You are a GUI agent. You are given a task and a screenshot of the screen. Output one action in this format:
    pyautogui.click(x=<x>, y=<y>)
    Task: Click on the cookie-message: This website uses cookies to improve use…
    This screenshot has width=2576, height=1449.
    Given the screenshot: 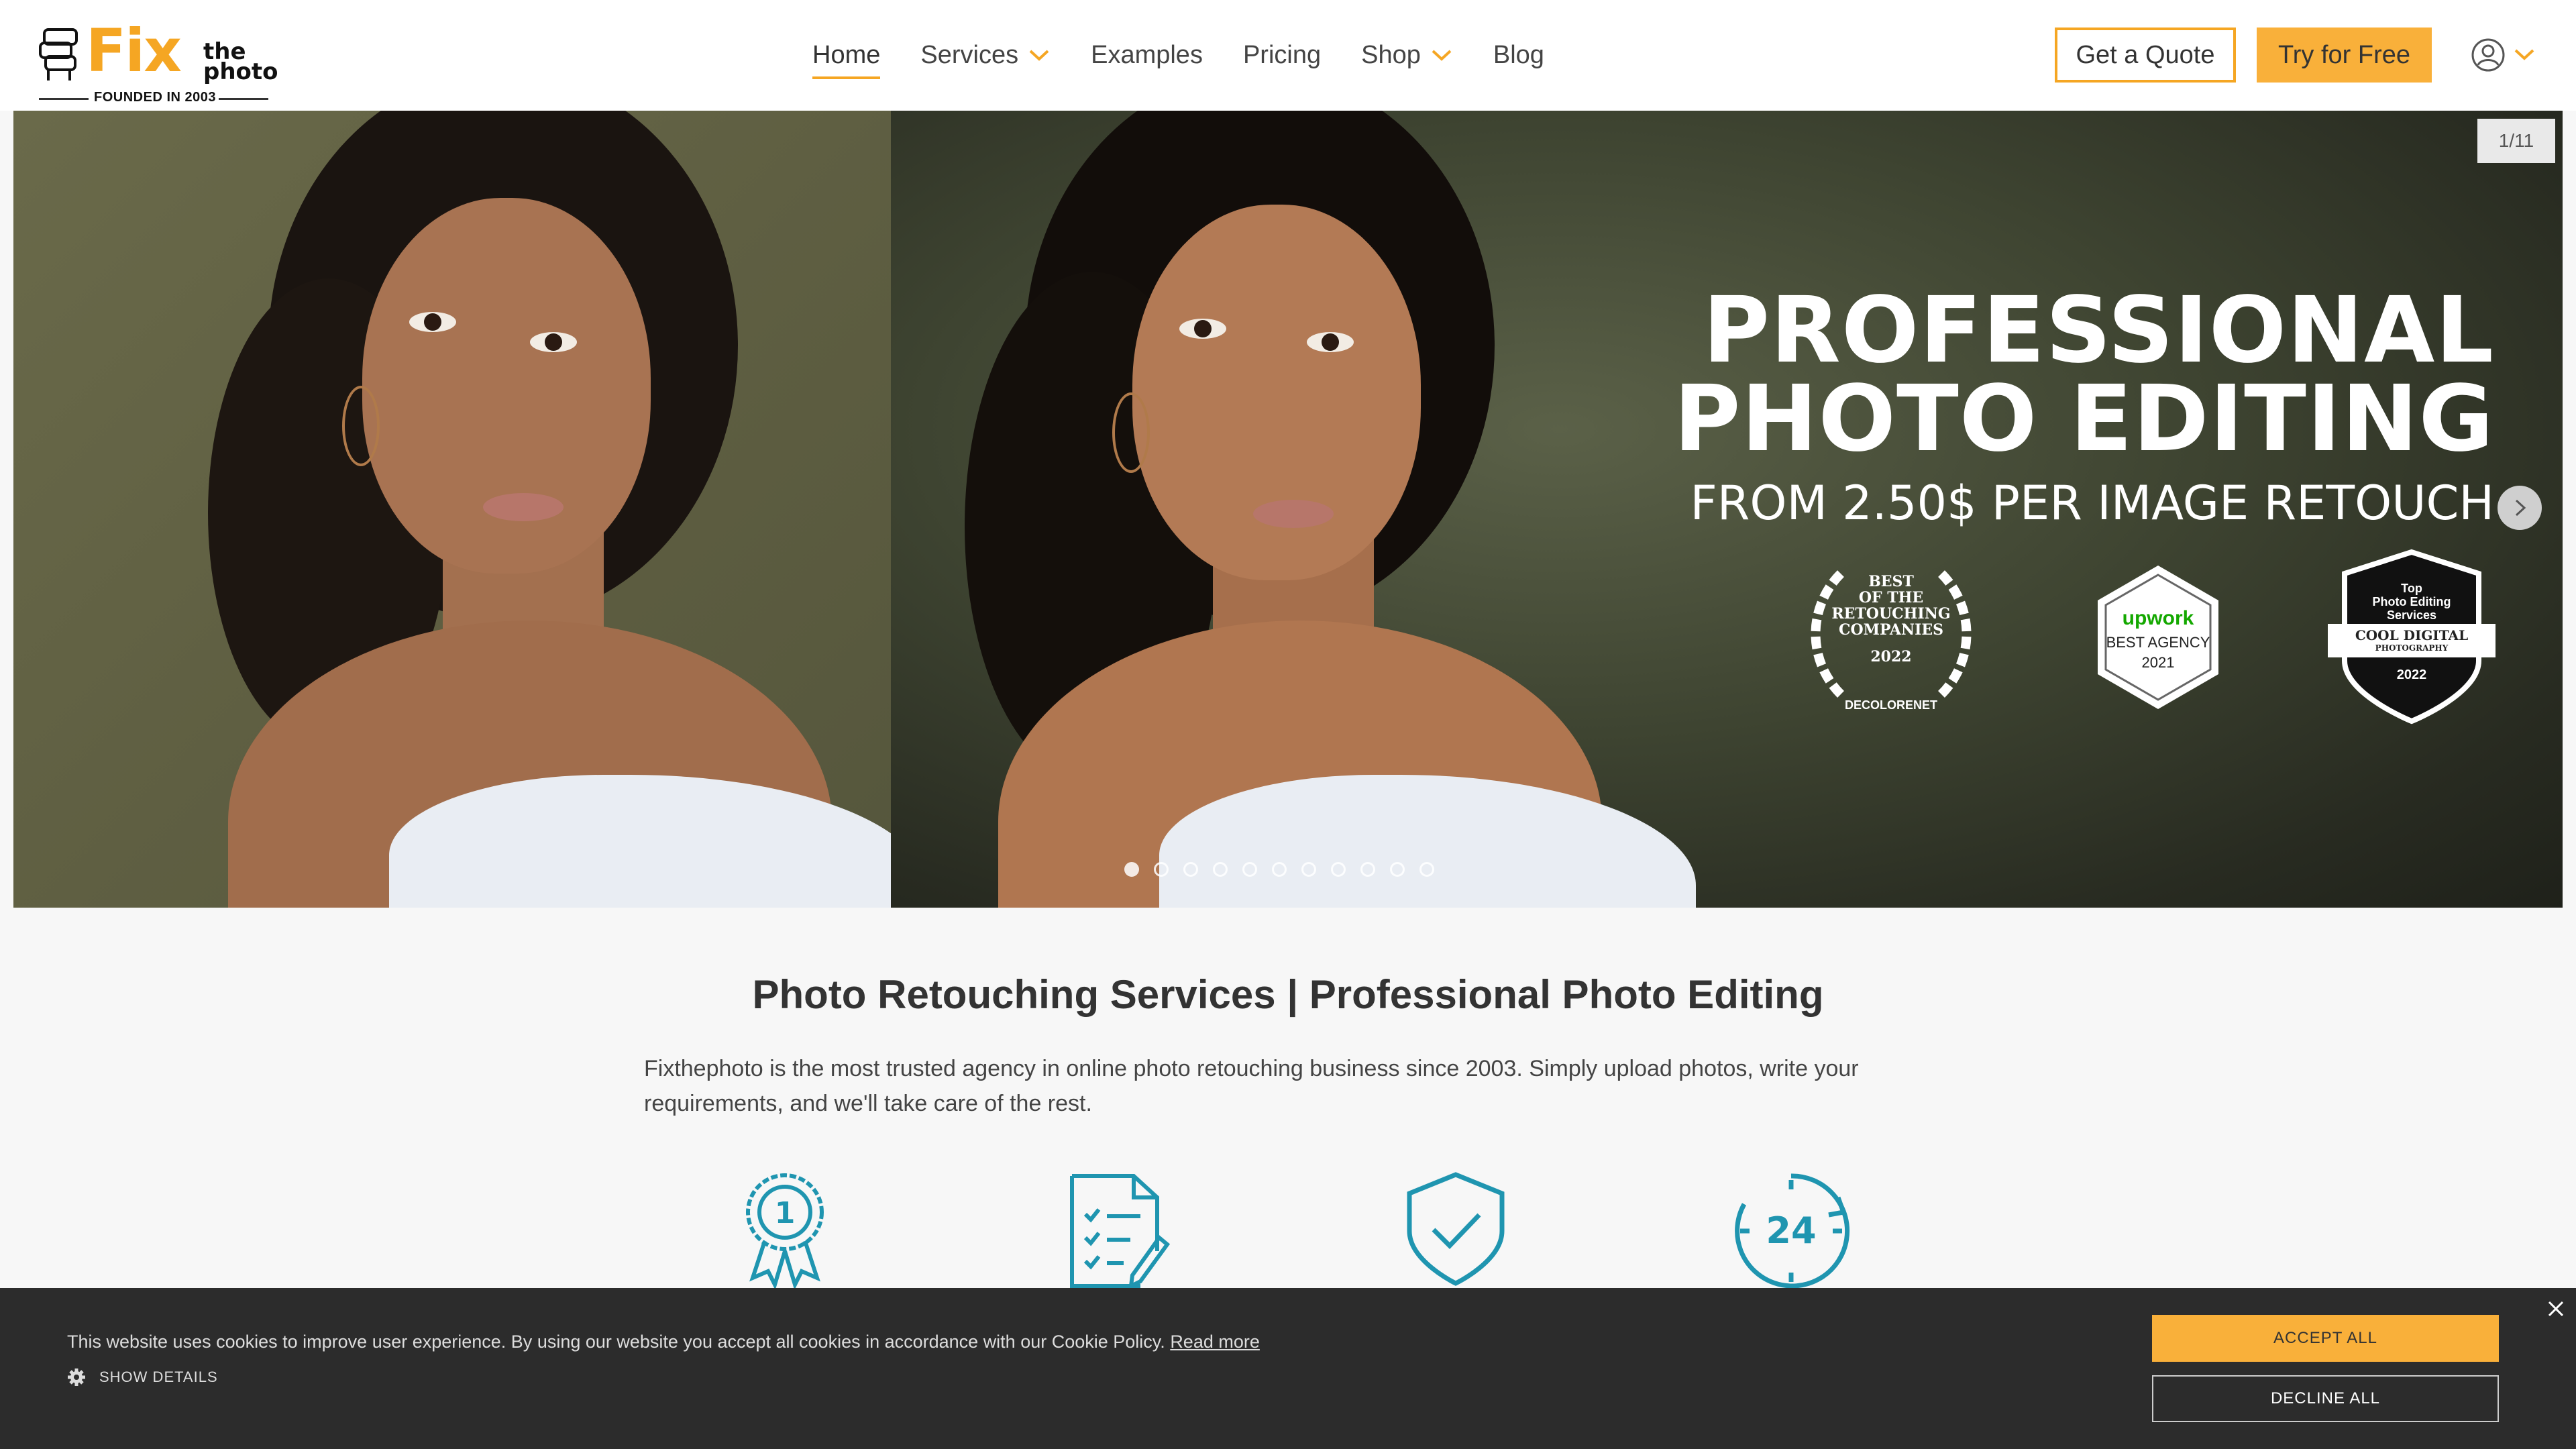 What is the action you would take?
    pyautogui.click(x=663, y=1342)
    